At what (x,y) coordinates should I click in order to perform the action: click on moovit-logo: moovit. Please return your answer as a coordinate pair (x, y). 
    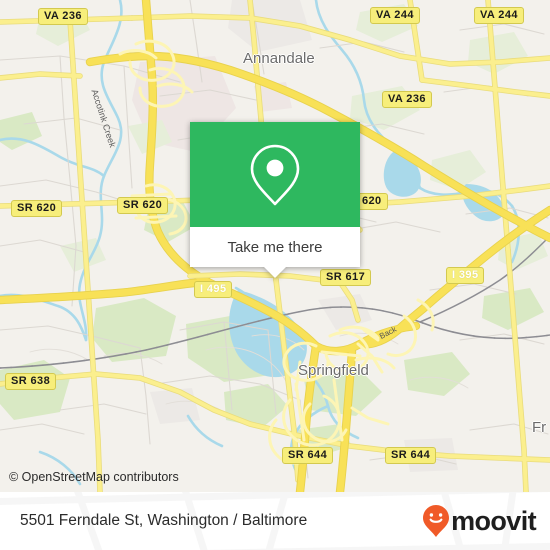
    Looking at the image, I should click on (479, 521).